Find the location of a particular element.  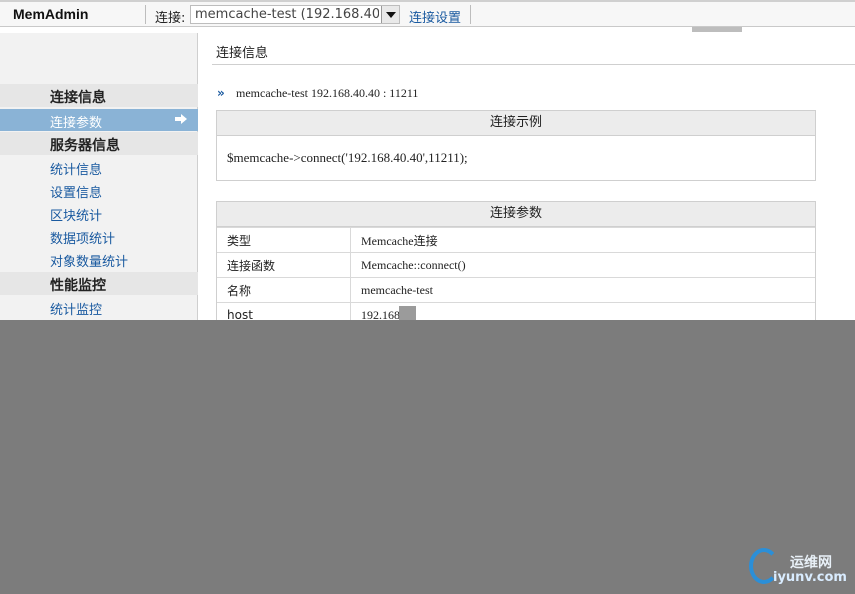

table-row: 连接函数 Memcache::connect() is located at coordinates (516, 265).